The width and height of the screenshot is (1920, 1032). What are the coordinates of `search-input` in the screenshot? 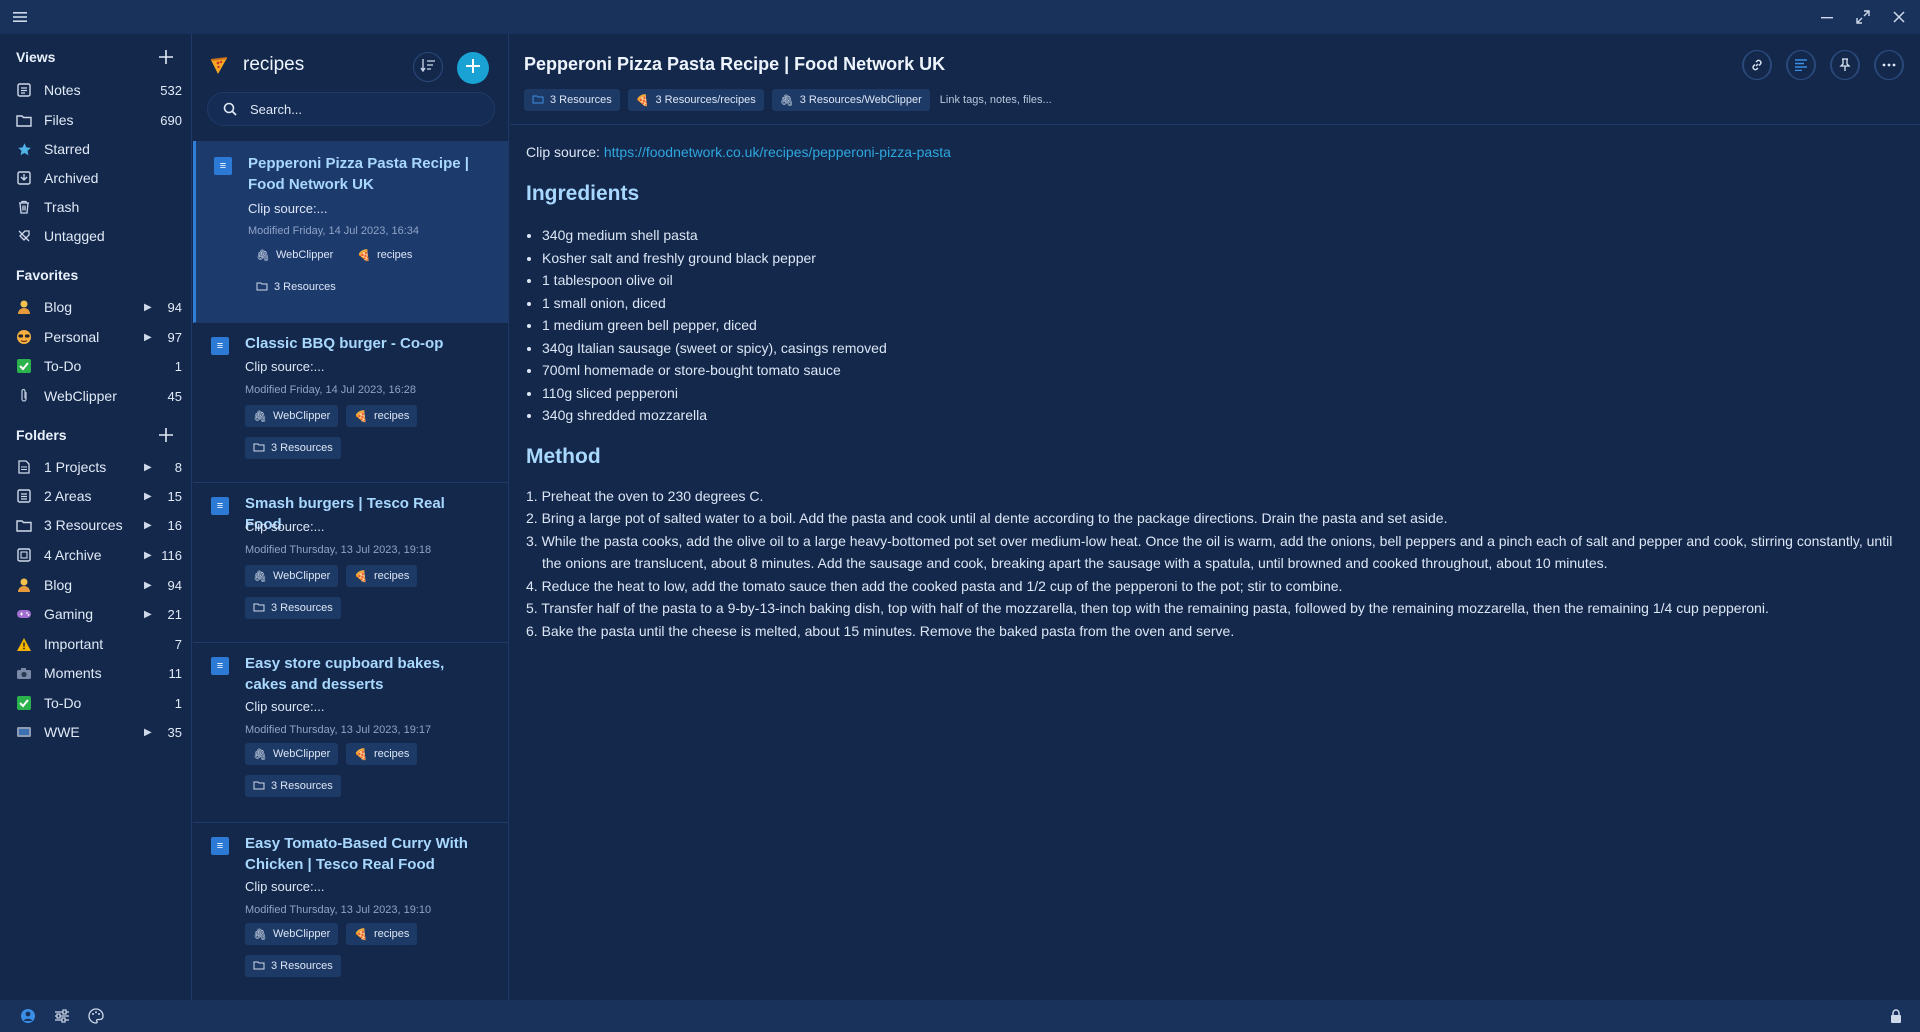 It's located at (360, 109).